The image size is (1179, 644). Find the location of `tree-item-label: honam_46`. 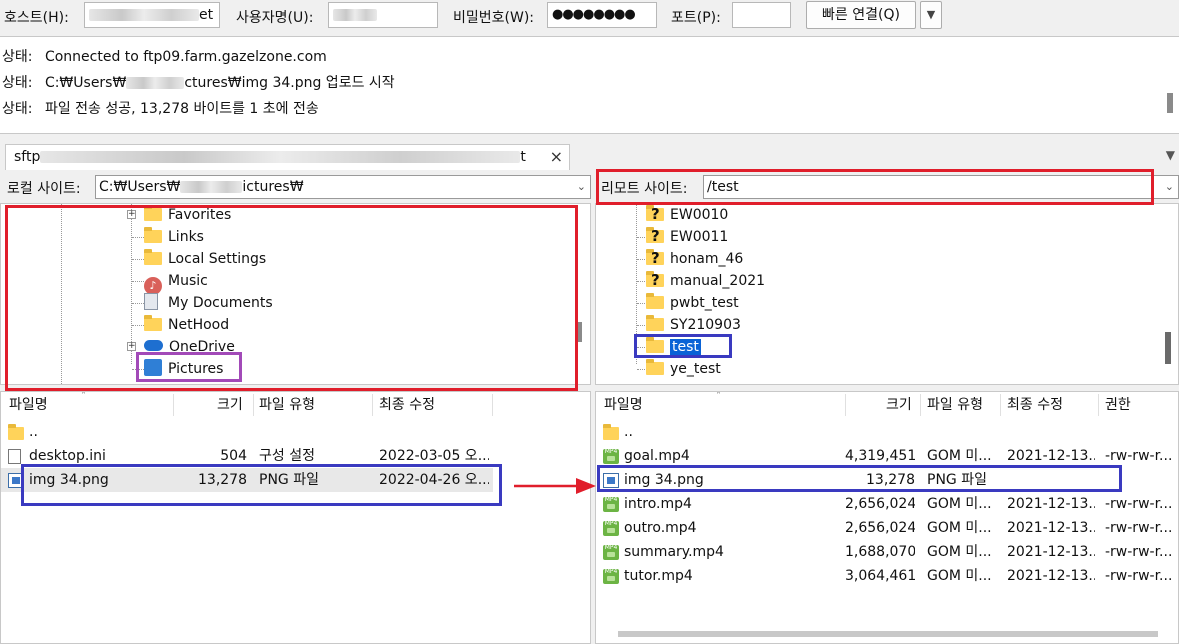

tree-item-label: honam_46 is located at coordinates (707, 259).